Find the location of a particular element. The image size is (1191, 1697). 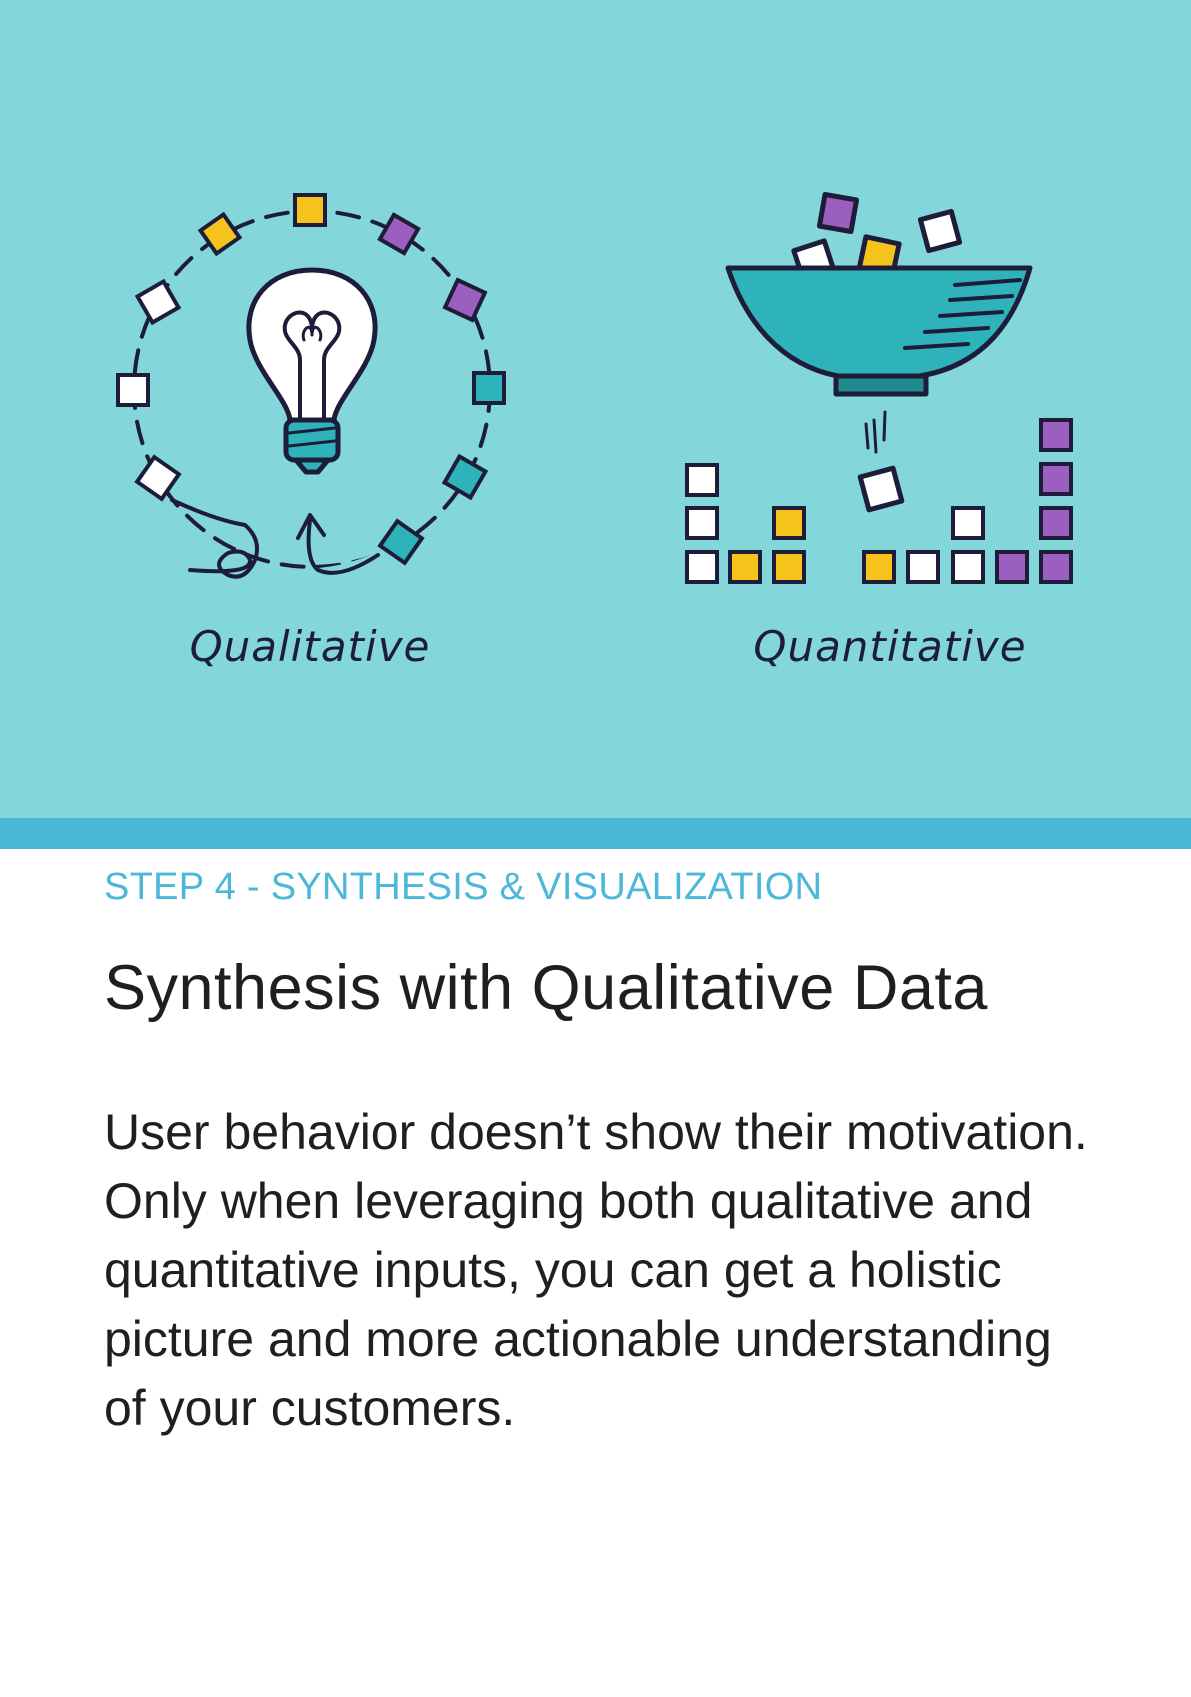

step-eyebrow: STEP 4 - SYNTHESIS & VISUALIZATION is located at coordinates (463, 887).